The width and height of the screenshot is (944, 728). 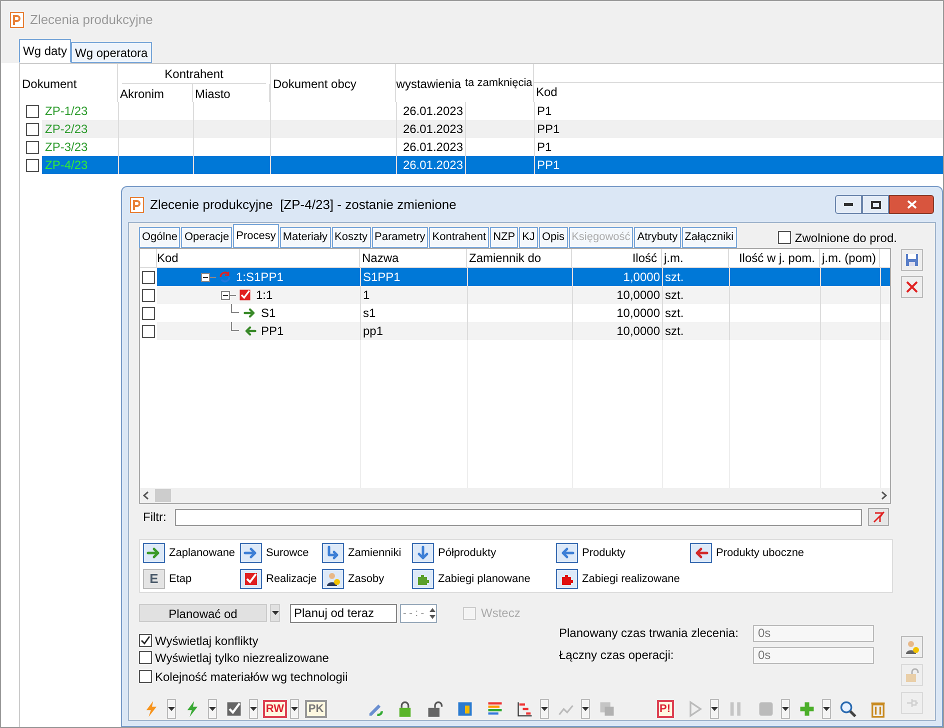 What do you see at coordinates (481, 129) in the screenshot?
I see `table-row: ZP-2/23 26.01.2023 PP1` at bounding box center [481, 129].